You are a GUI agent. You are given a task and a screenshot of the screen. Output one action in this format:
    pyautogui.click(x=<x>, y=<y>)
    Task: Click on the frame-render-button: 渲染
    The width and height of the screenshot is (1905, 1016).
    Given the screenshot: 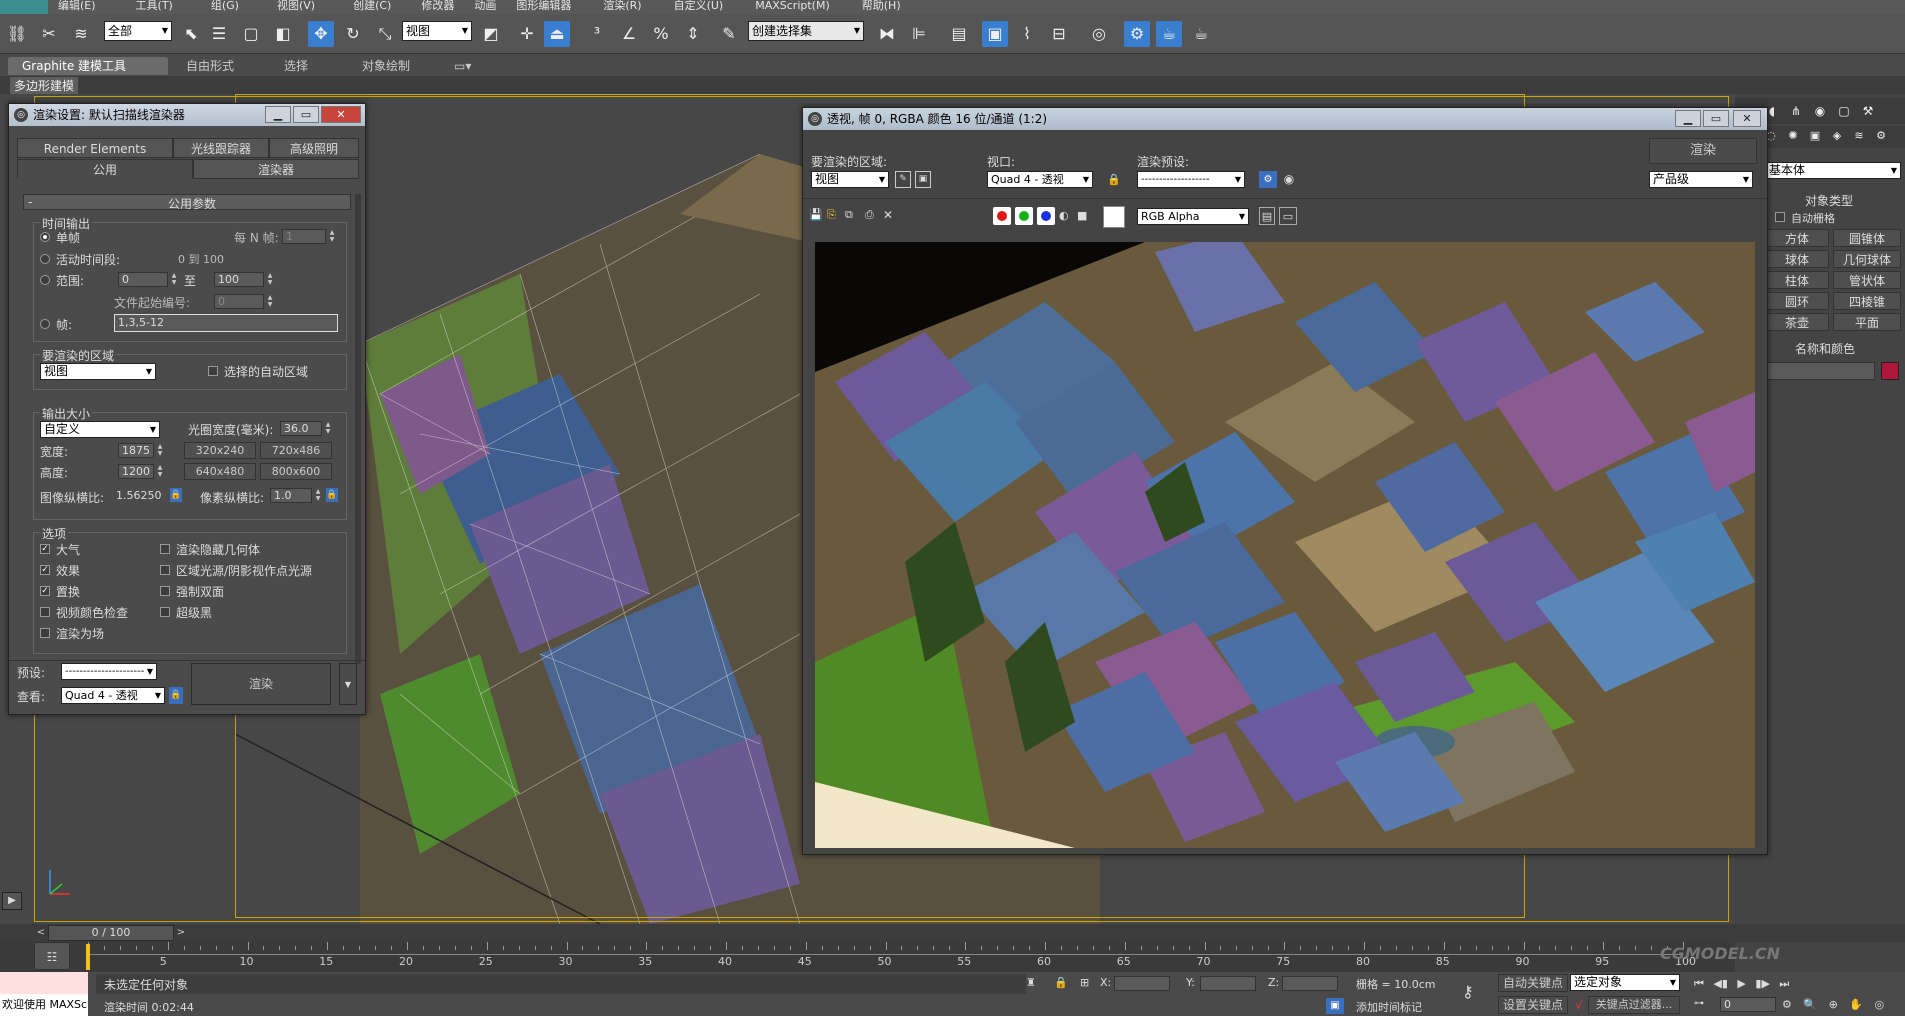 What is the action you would take?
    pyautogui.click(x=1703, y=151)
    